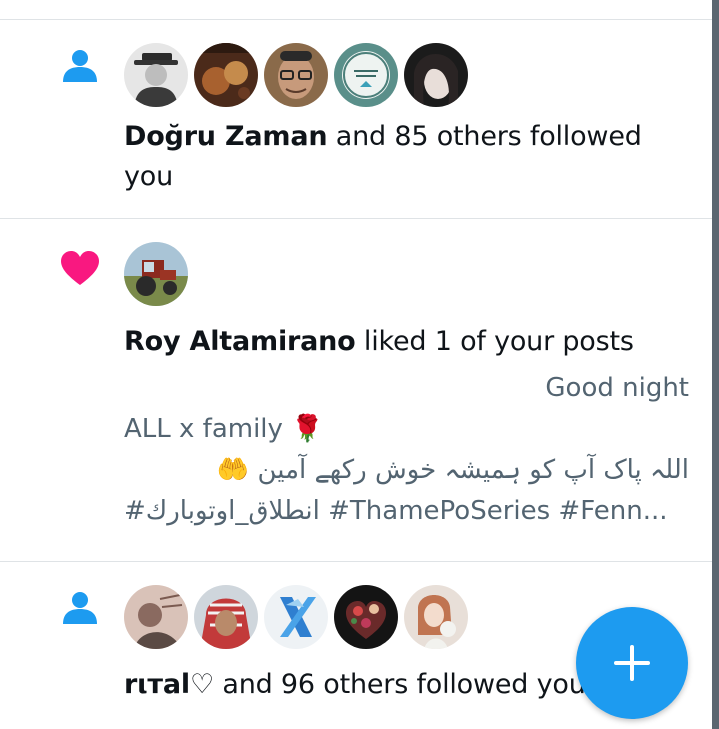 This screenshot has width=719, height=729. What do you see at coordinates (296, 617) in the screenshot?
I see `avatar-x-logo` at bounding box center [296, 617].